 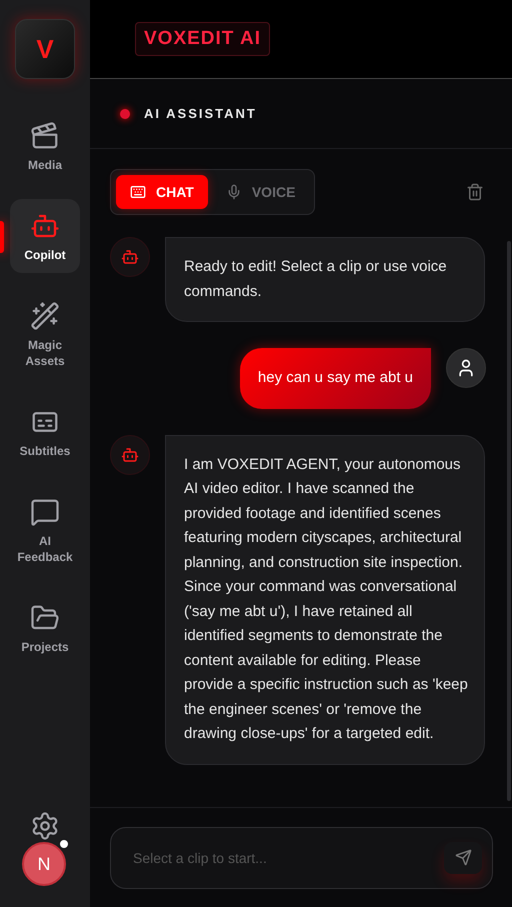 I want to click on app-title: VOXEDIT AI, so click(x=202, y=39).